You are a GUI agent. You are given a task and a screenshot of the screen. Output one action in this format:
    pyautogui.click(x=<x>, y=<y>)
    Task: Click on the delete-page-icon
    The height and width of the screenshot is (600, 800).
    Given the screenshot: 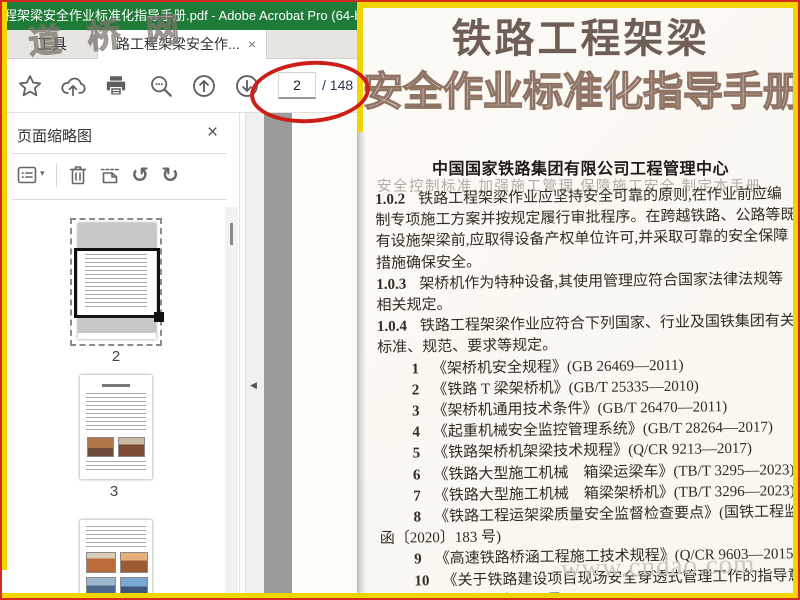 What is the action you would take?
    pyautogui.click(x=78, y=175)
    